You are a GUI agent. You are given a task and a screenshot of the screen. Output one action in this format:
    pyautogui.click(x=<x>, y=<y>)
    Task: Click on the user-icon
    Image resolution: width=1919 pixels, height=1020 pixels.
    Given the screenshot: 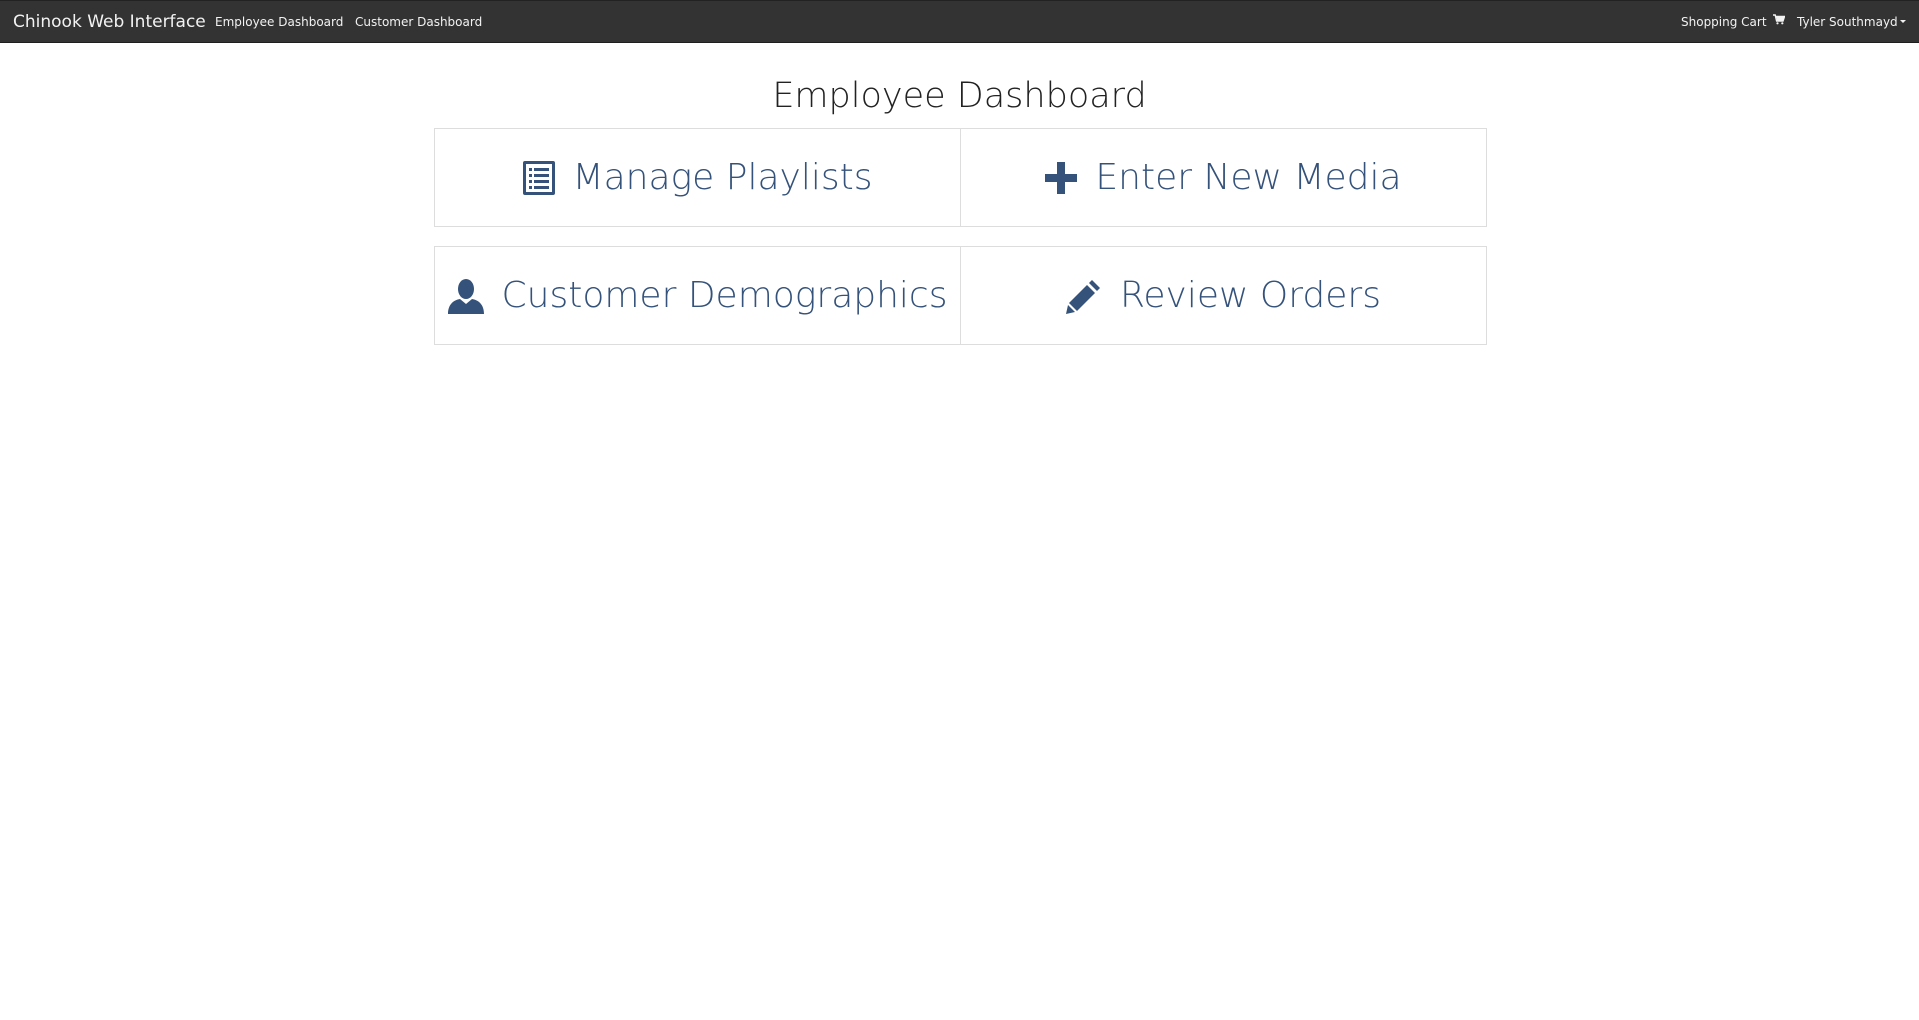 What is the action you would take?
    pyautogui.click(x=465, y=296)
    